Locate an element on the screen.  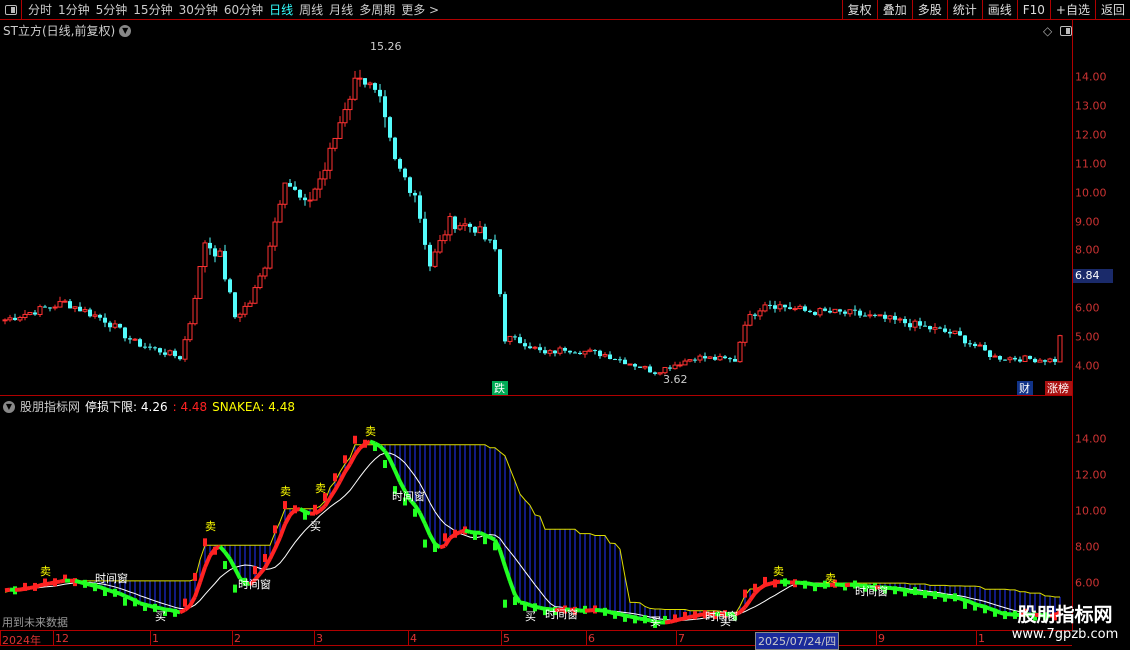
chevron-down-icon: ▼ is located at coordinates (9, 406).